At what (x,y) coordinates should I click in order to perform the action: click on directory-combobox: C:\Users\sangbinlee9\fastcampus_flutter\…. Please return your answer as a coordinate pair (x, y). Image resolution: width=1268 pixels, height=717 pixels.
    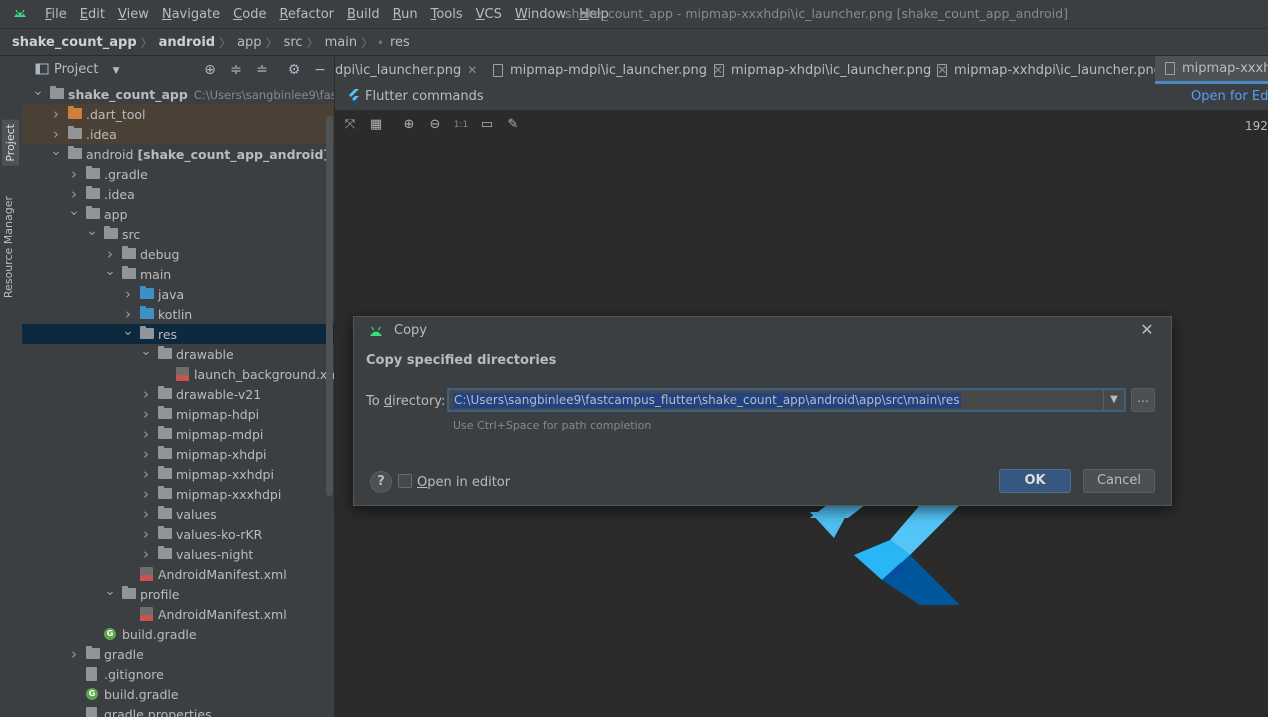
    Looking at the image, I should click on (786, 400).